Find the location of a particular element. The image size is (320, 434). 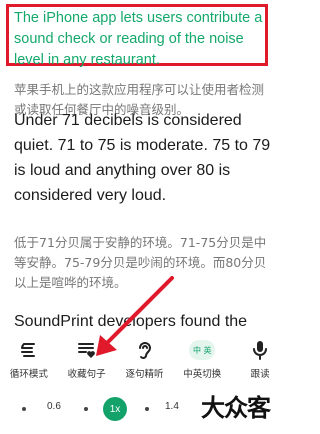

player-toolbar: 循环模式 收藏句子 逐句精听 中 英 中英切换 跟读 is located at coordinates (144, 359).